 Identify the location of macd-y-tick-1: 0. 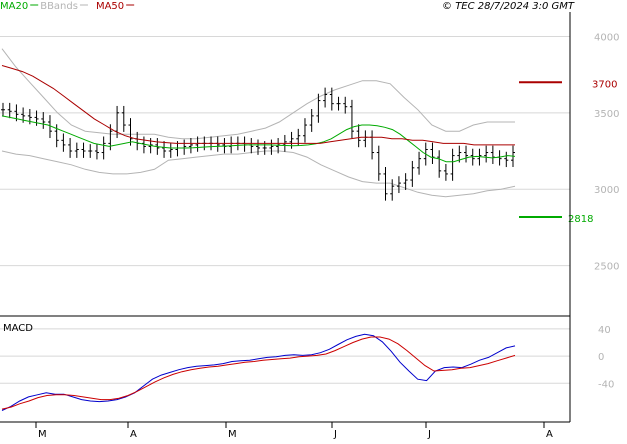
(601, 357).